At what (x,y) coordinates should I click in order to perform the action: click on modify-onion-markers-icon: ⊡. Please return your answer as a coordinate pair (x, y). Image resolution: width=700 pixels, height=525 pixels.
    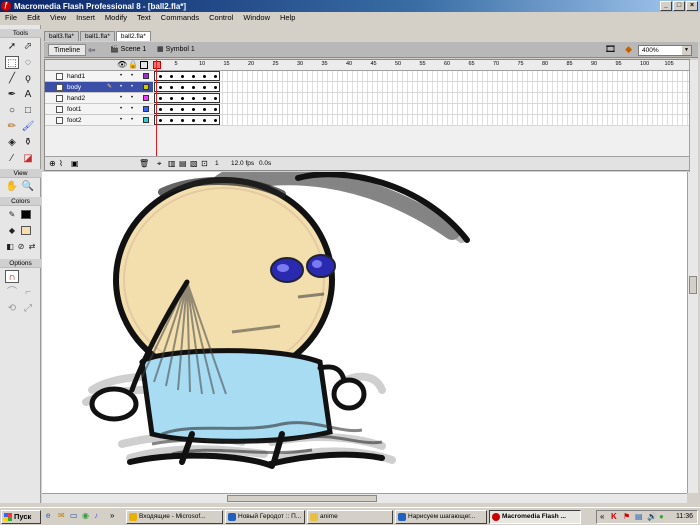
    Looking at the image, I should click on (204, 163).